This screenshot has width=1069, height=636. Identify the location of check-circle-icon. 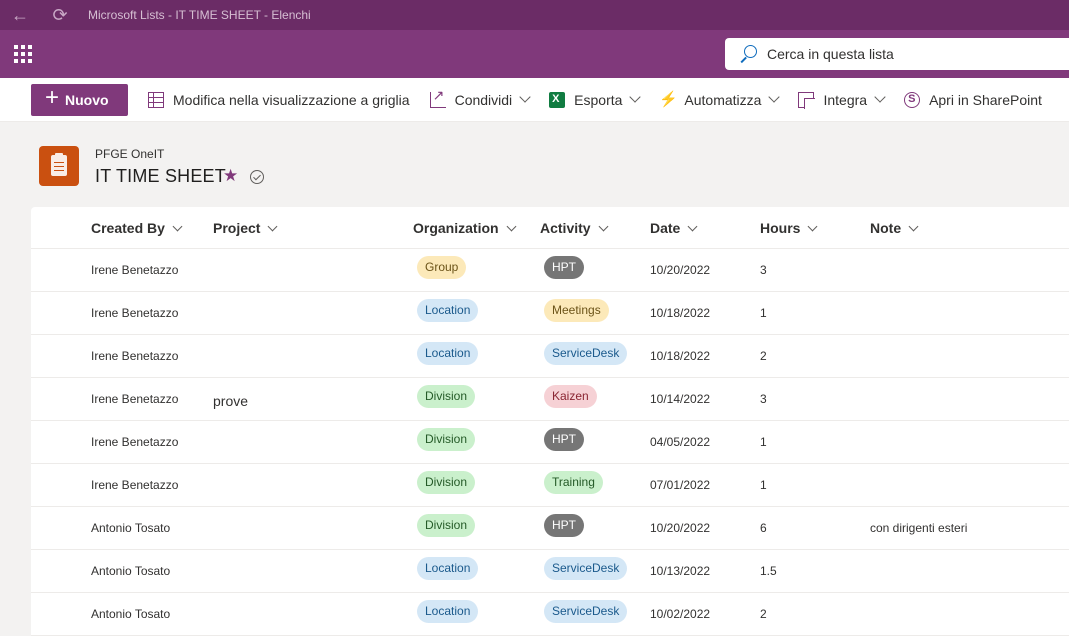
(257, 177).